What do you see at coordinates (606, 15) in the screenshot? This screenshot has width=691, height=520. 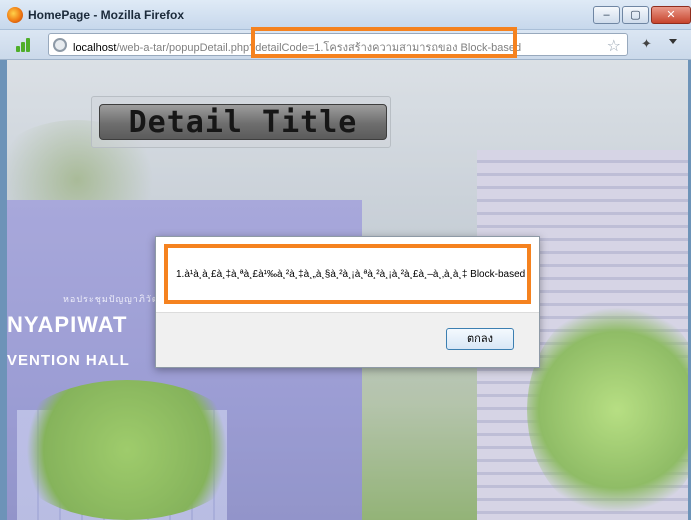 I see `minimize-button: ‒` at bounding box center [606, 15].